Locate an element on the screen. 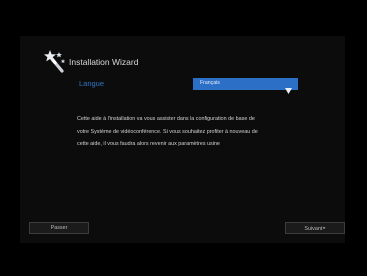  language-label: Langue is located at coordinates (92, 83).